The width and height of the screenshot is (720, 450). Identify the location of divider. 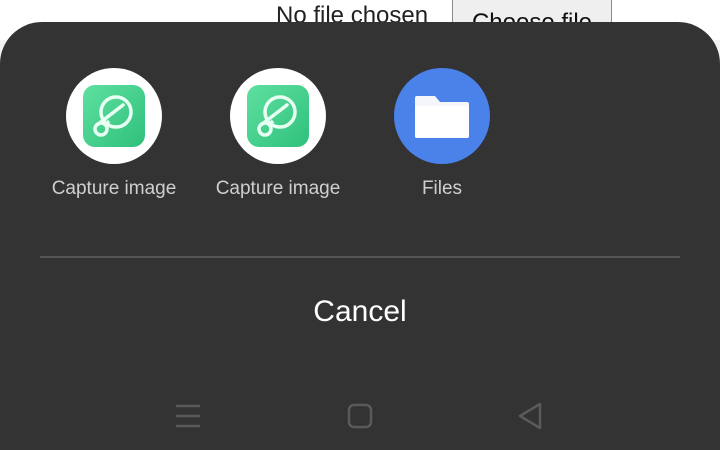
(360, 257).